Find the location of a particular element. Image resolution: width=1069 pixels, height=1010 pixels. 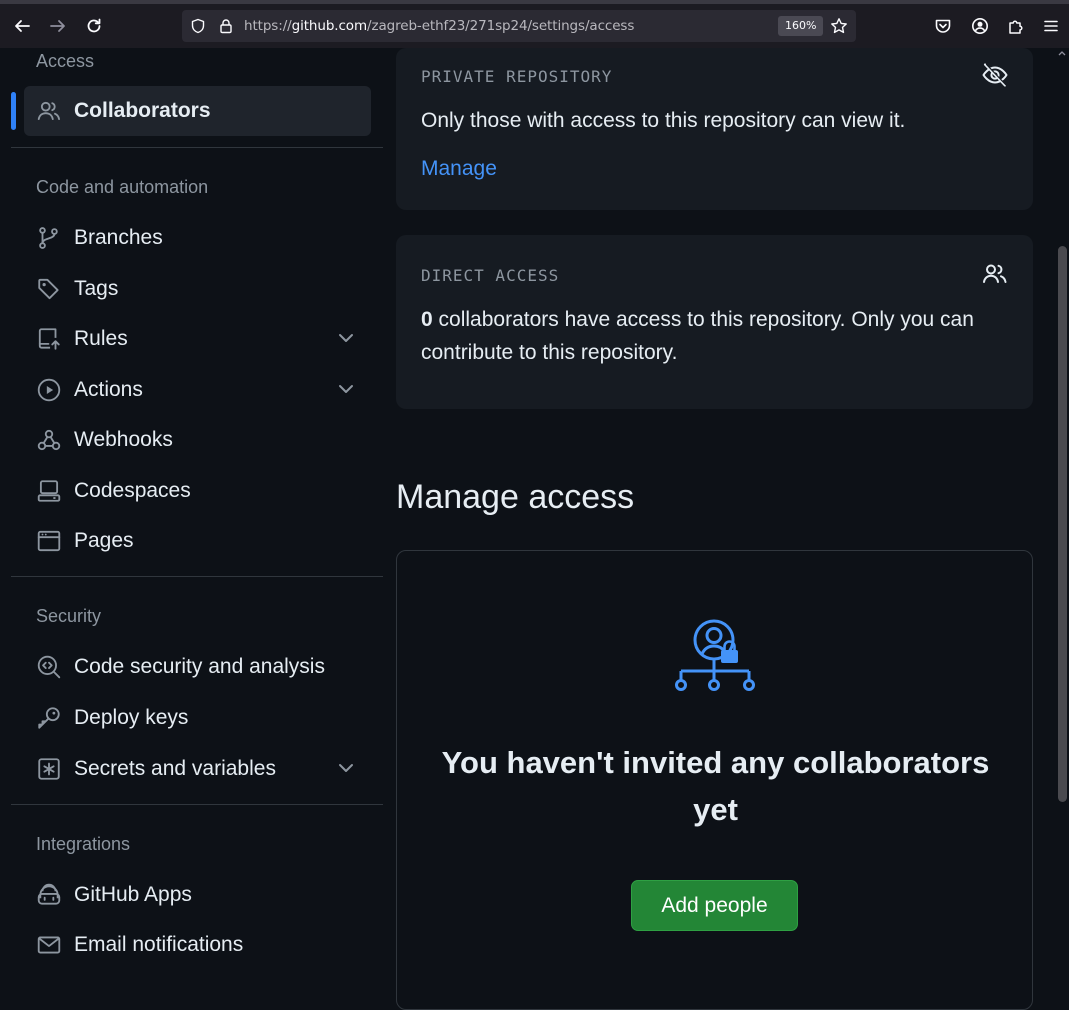

sidebar-item-label: Deploy keys is located at coordinates (131, 717).